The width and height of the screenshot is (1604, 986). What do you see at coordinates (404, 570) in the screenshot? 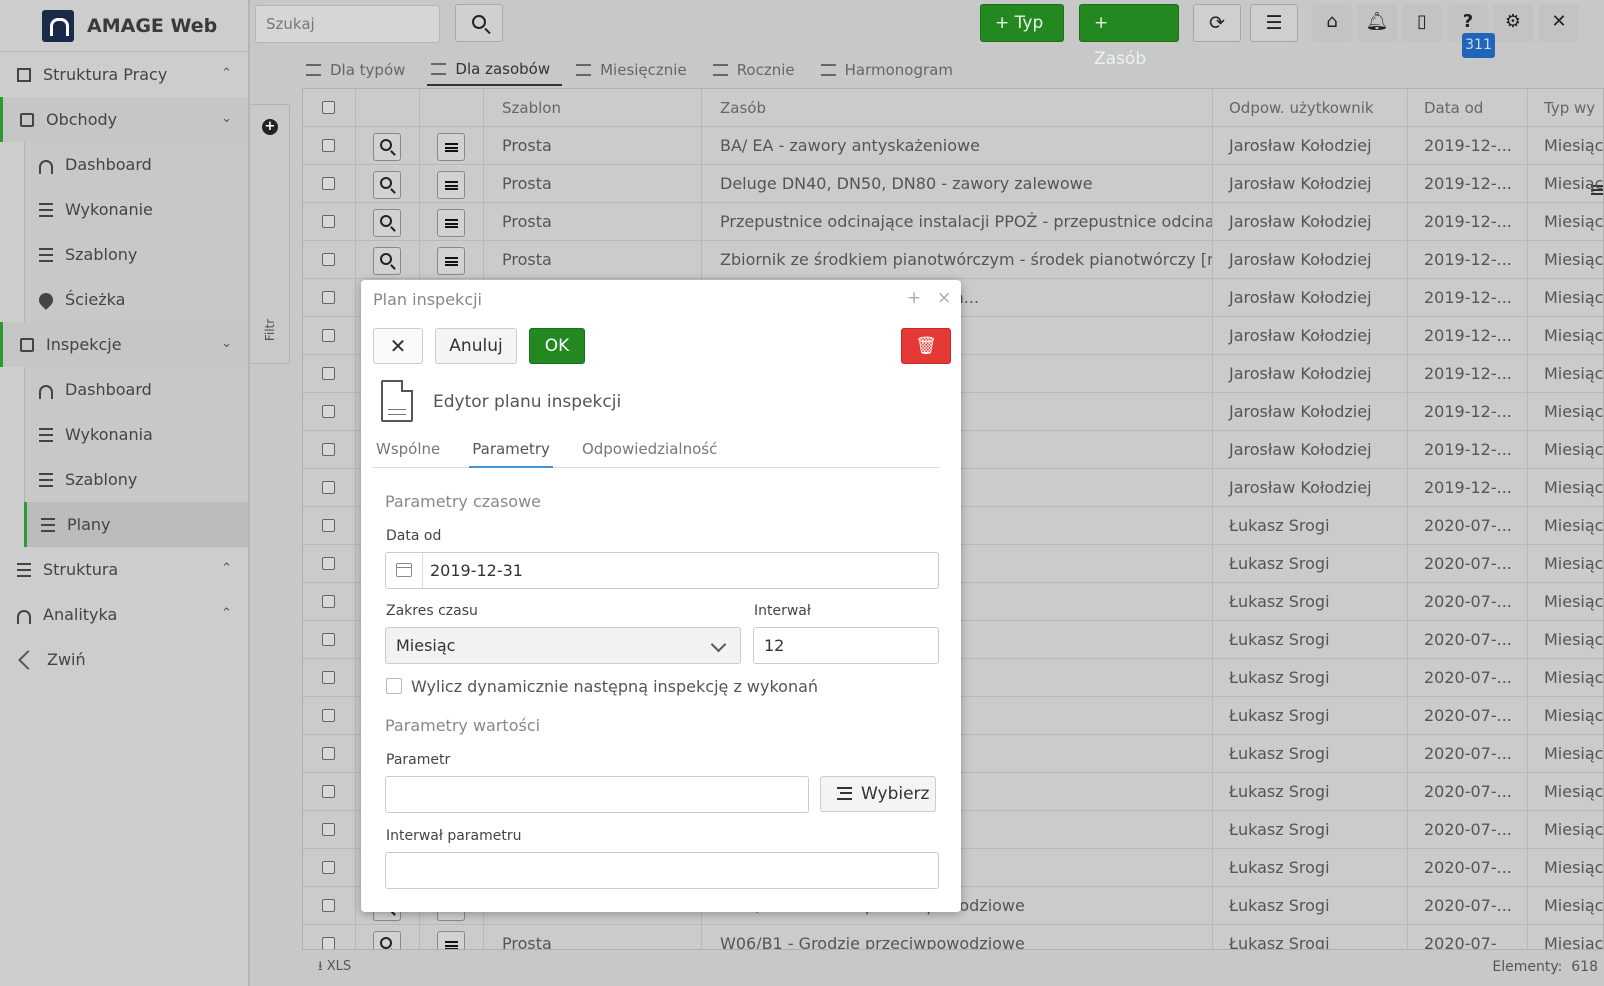
I see `calendar-icon` at bounding box center [404, 570].